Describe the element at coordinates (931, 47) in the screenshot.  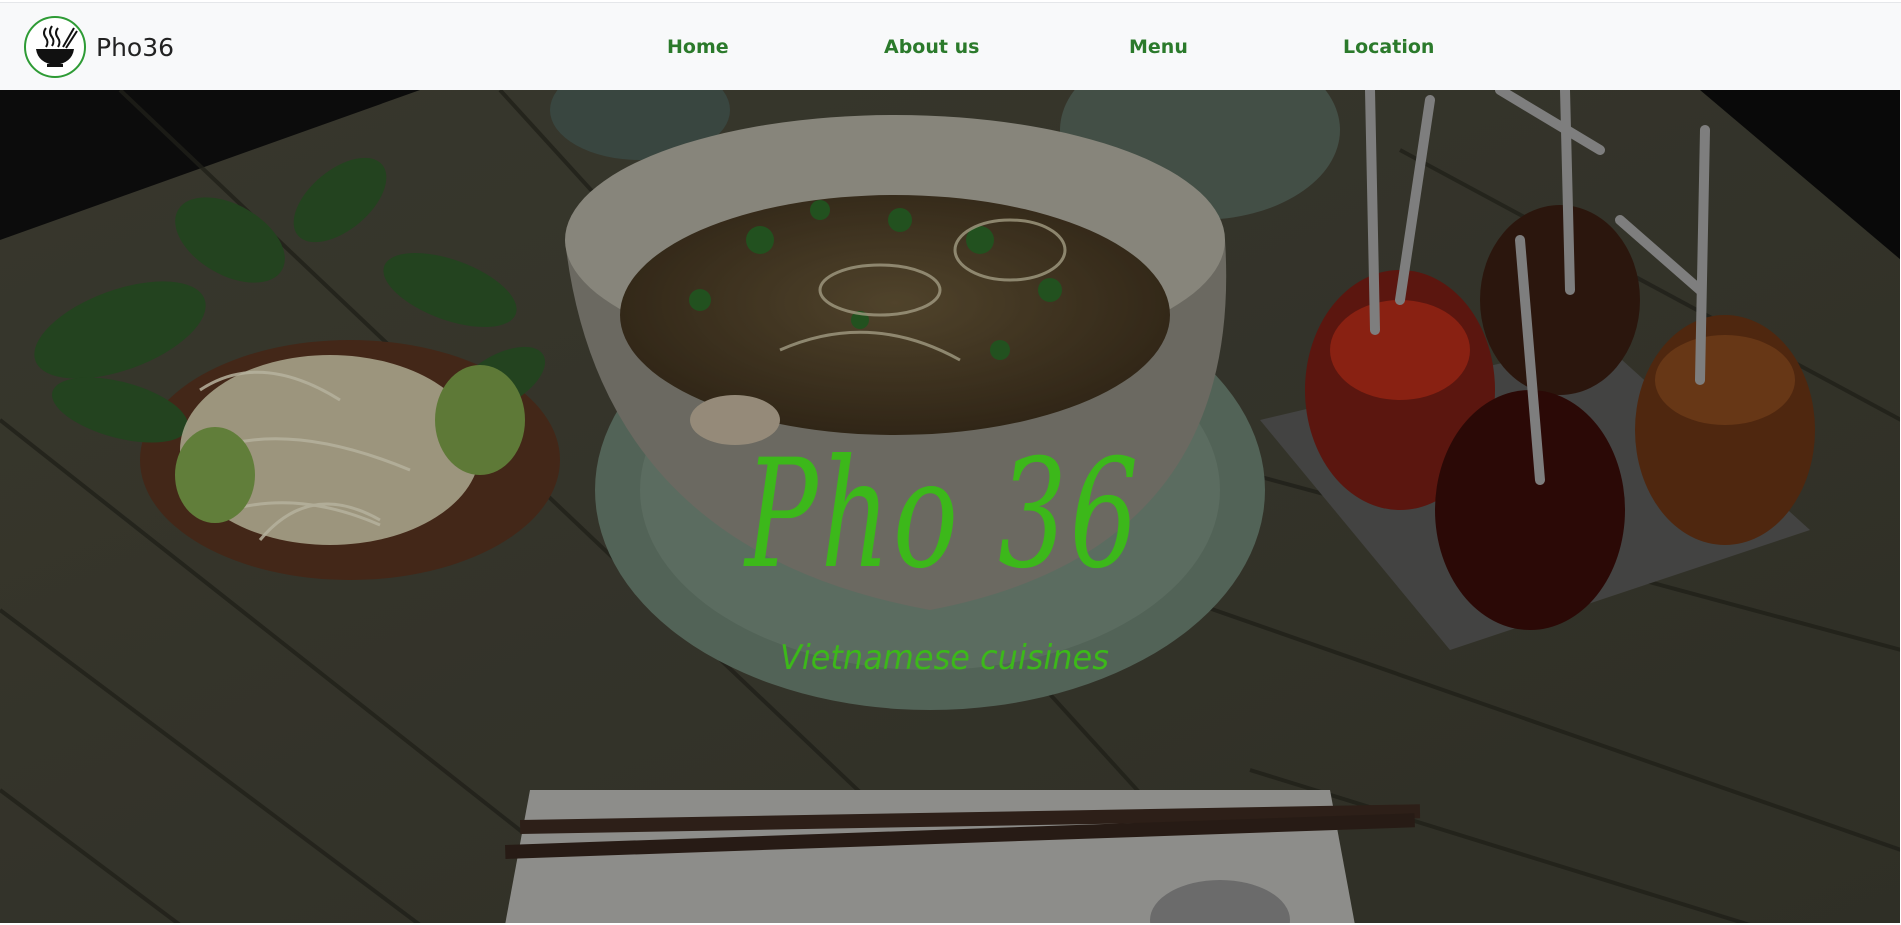
I see `nav-about-us: About us` at that location.